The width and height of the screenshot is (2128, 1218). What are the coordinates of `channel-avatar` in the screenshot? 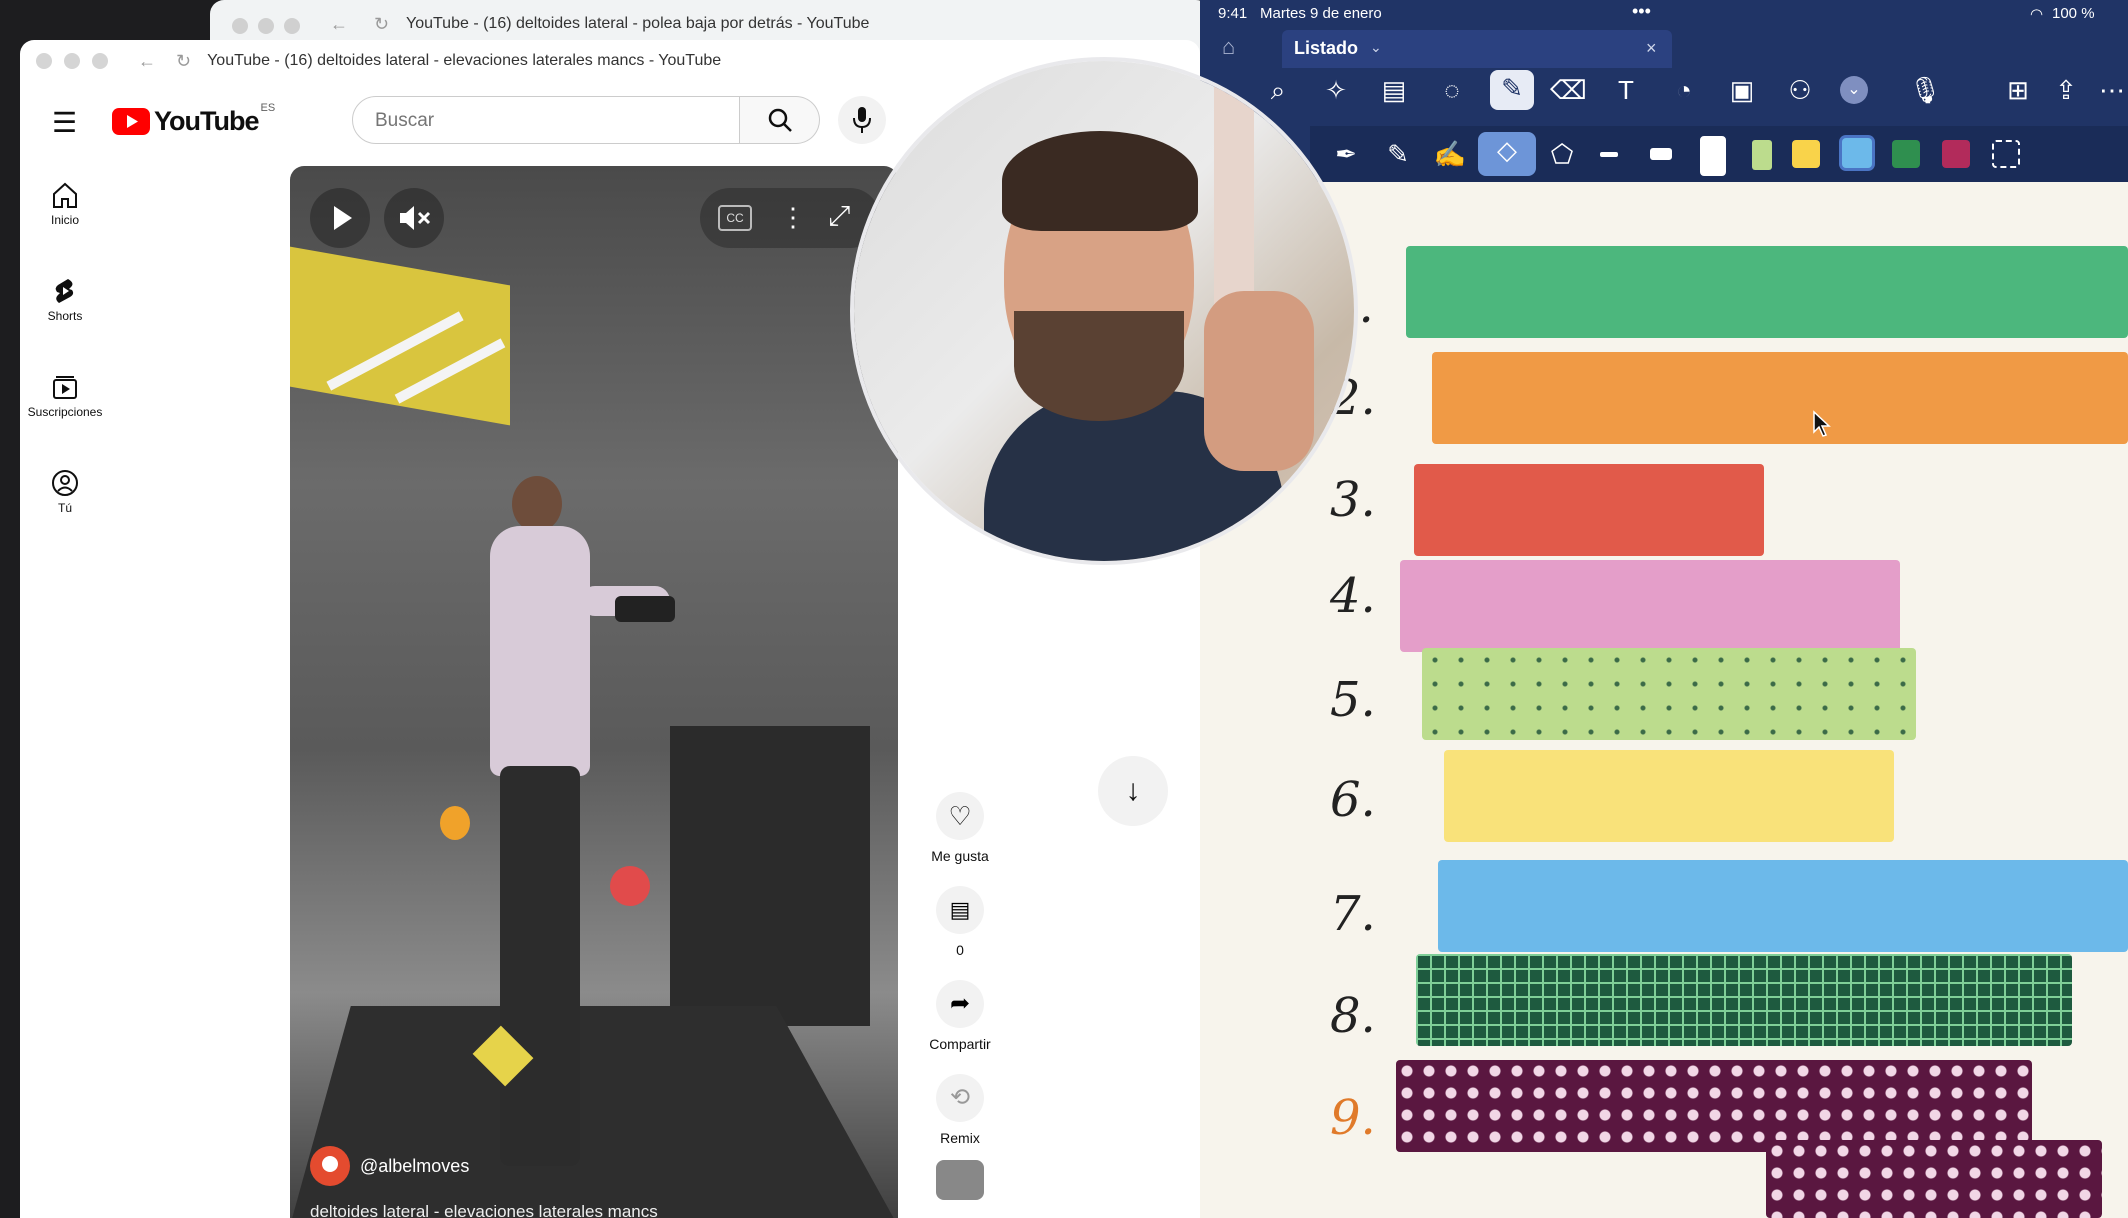 It's located at (330, 1166).